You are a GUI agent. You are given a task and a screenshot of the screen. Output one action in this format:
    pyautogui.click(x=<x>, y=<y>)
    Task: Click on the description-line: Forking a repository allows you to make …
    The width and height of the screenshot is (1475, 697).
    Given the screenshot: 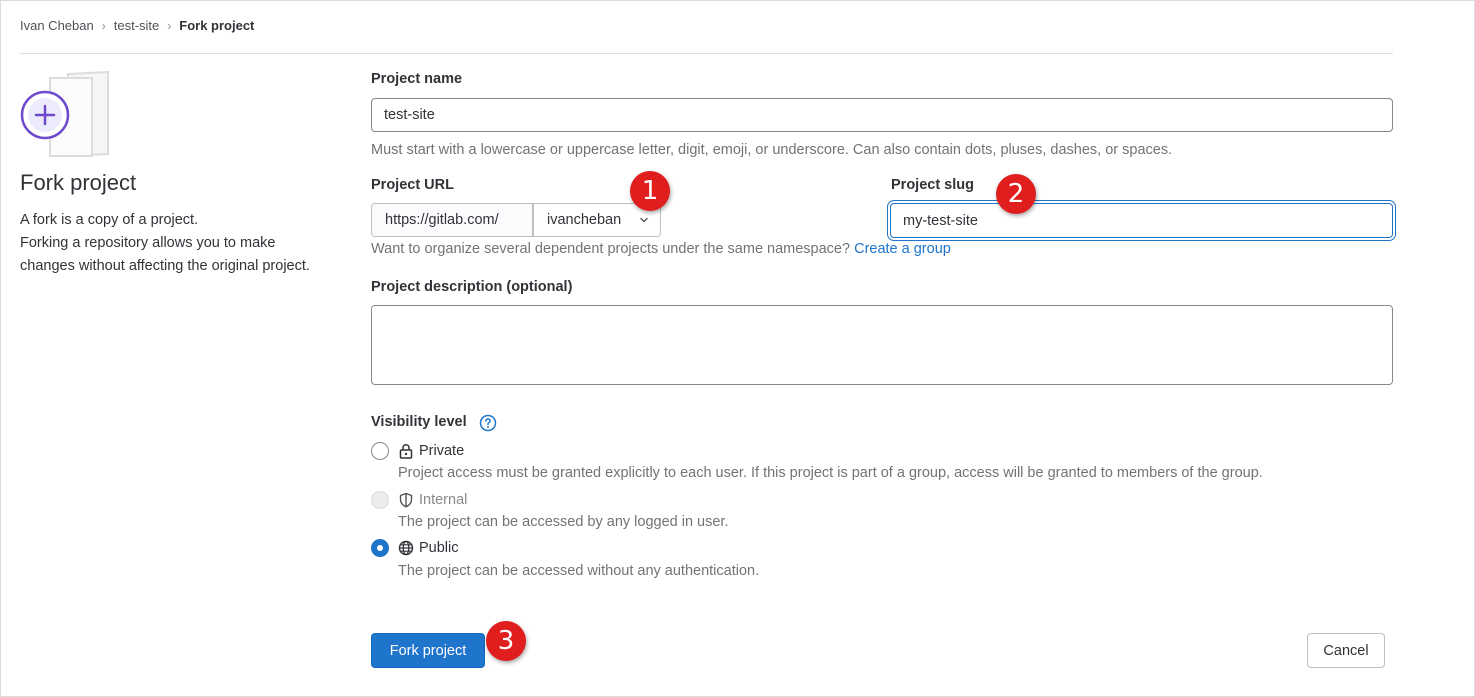 What is the action you would take?
    pyautogui.click(x=165, y=254)
    